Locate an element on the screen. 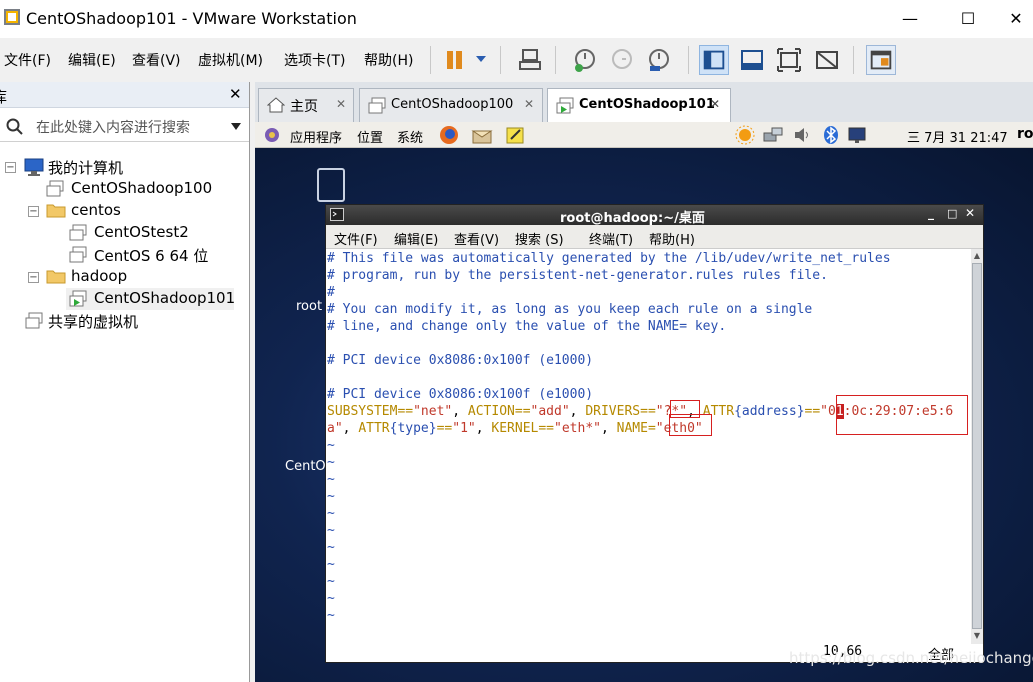 The height and width of the screenshot is (682, 1033). tree-item-vm: CentOS 6 64 位 is located at coordinates (151, 256).